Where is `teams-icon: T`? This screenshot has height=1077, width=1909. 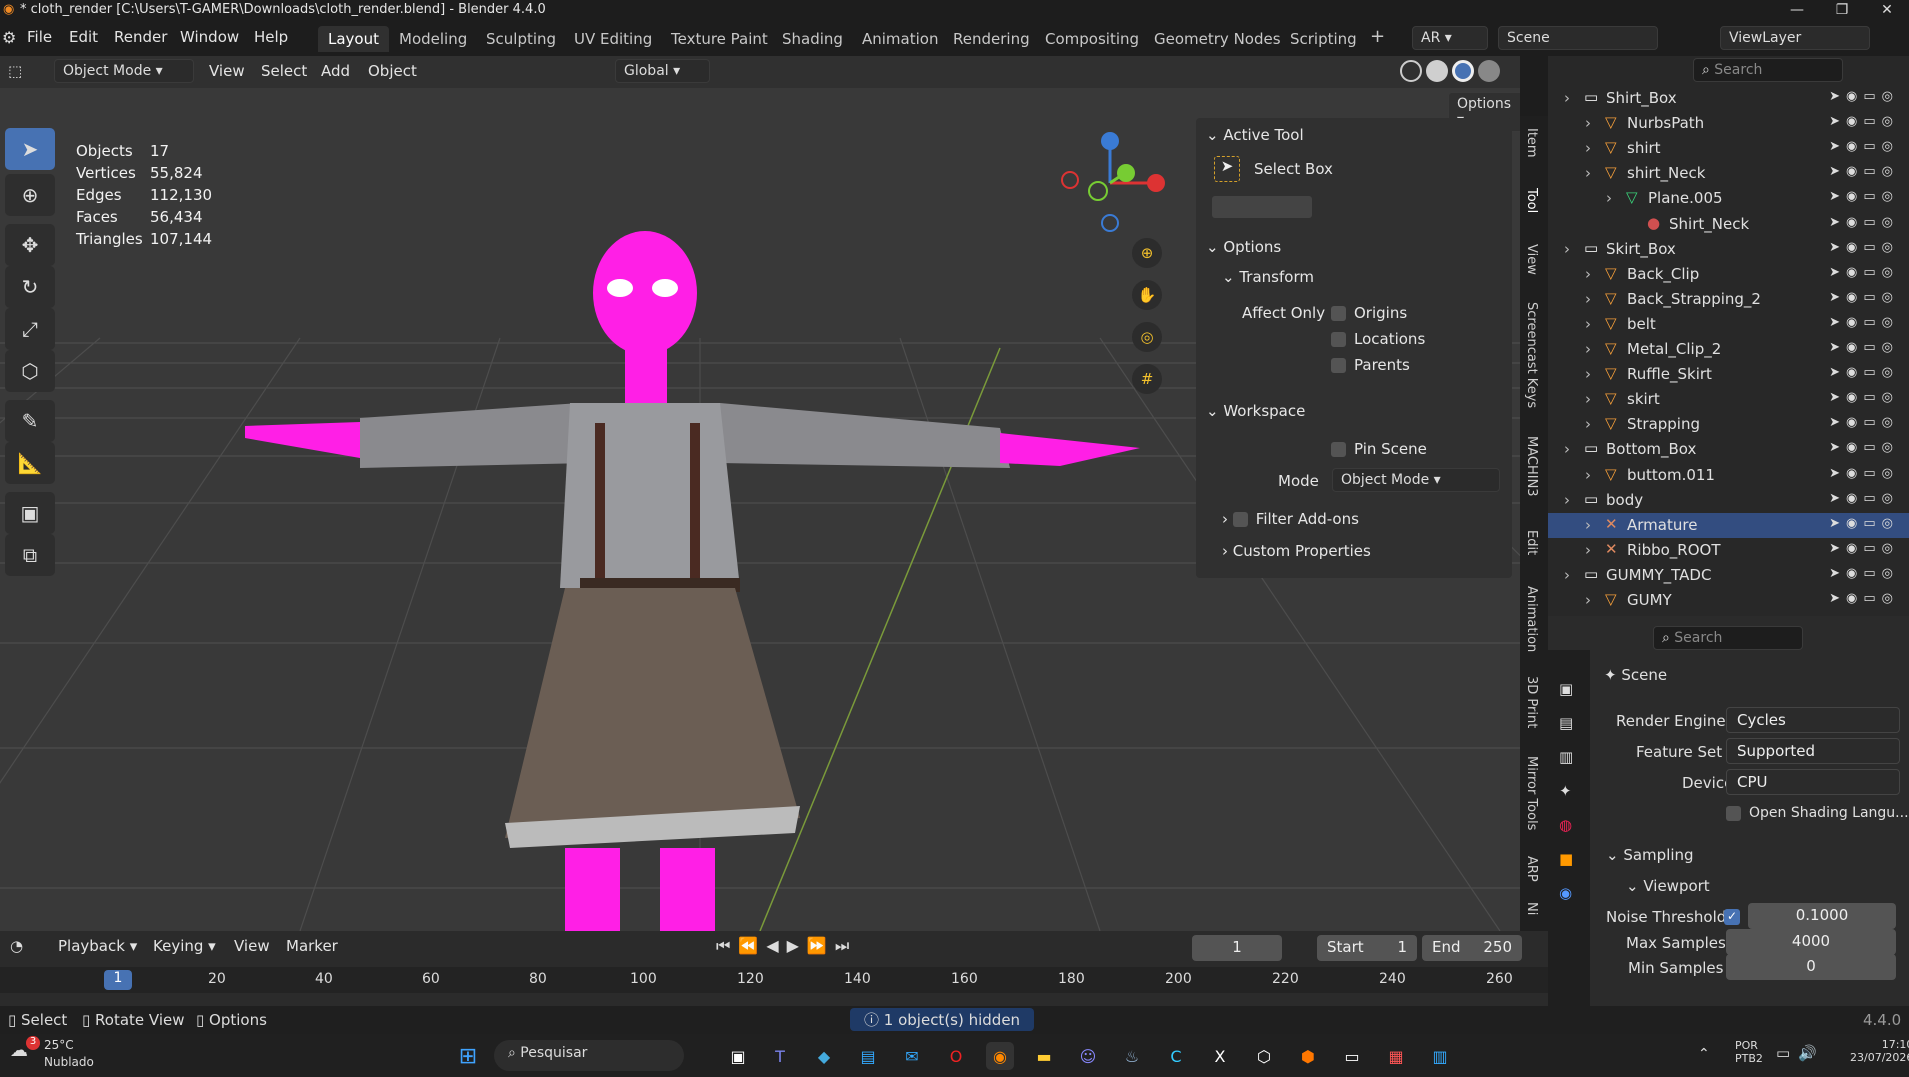
teams-icon: T is located at coordinates (780, 1056).